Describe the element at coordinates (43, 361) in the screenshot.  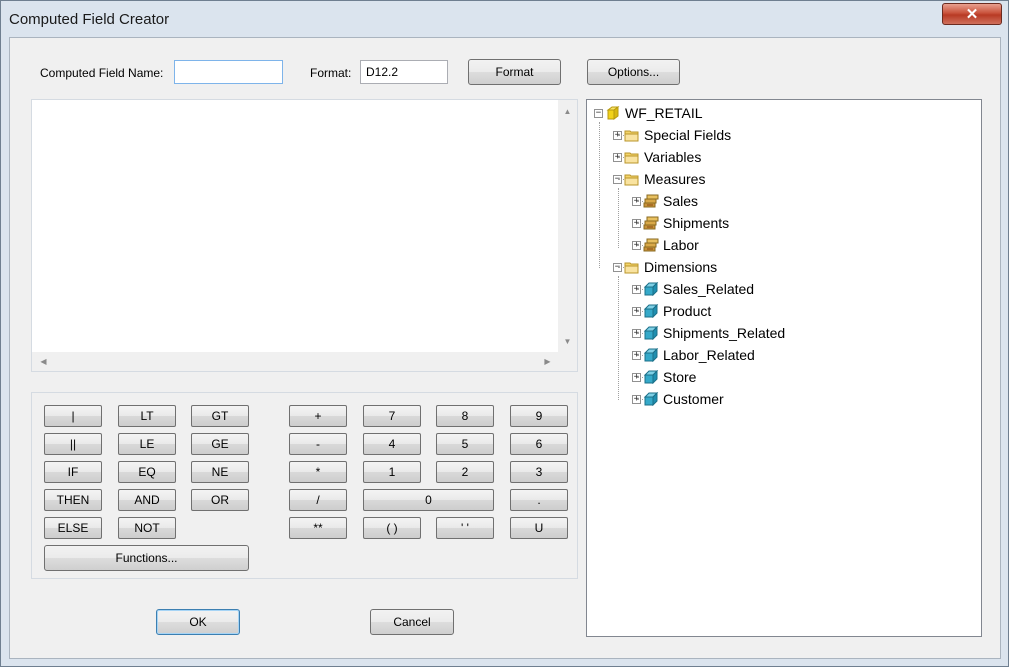
I see `scroll-left-icon: ◀` at that location.